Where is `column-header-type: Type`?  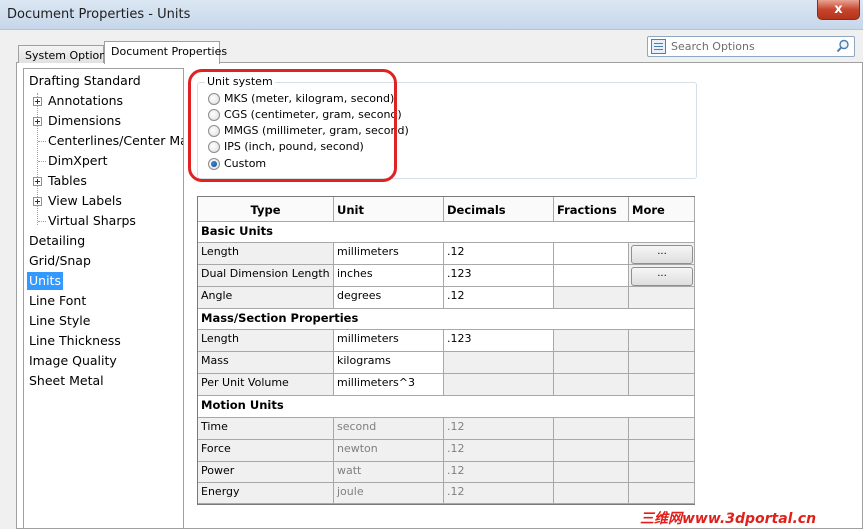
column-header-type: Type is located at coordinates (266, 209).